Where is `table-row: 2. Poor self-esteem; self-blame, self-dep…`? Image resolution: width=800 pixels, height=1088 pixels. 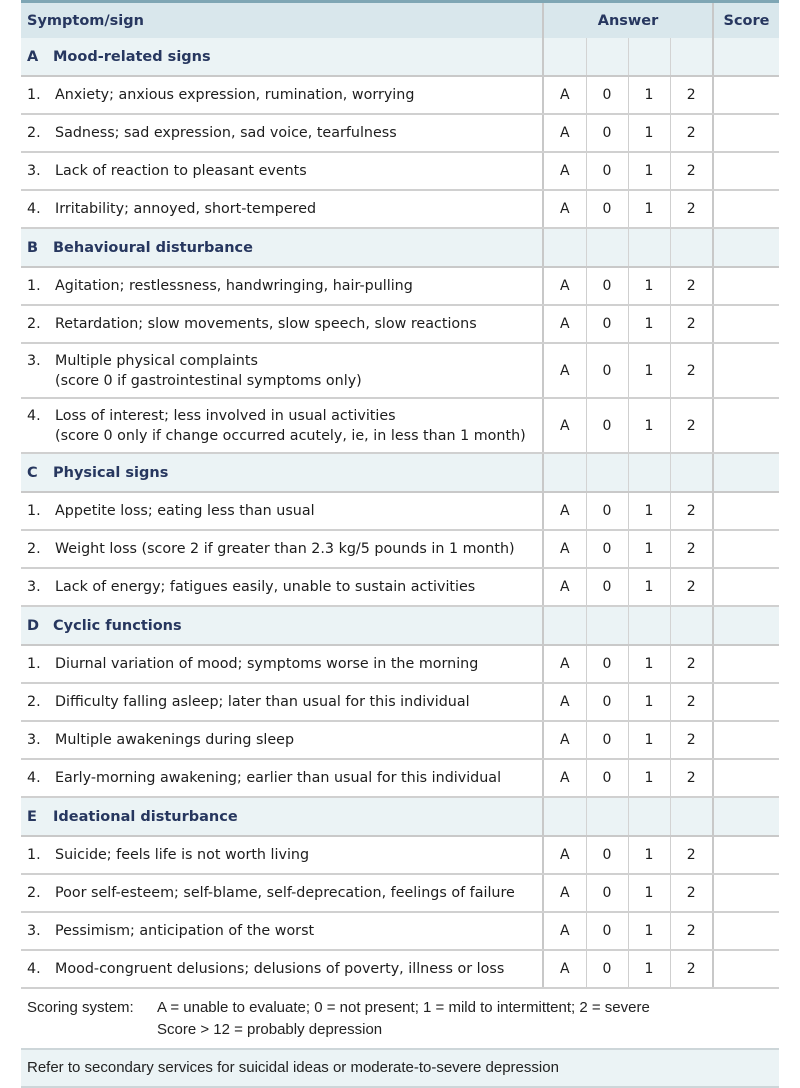 table-row: 2. Poor self-esteem; self-blame, self-dep… is located at coordinates (400, 893).